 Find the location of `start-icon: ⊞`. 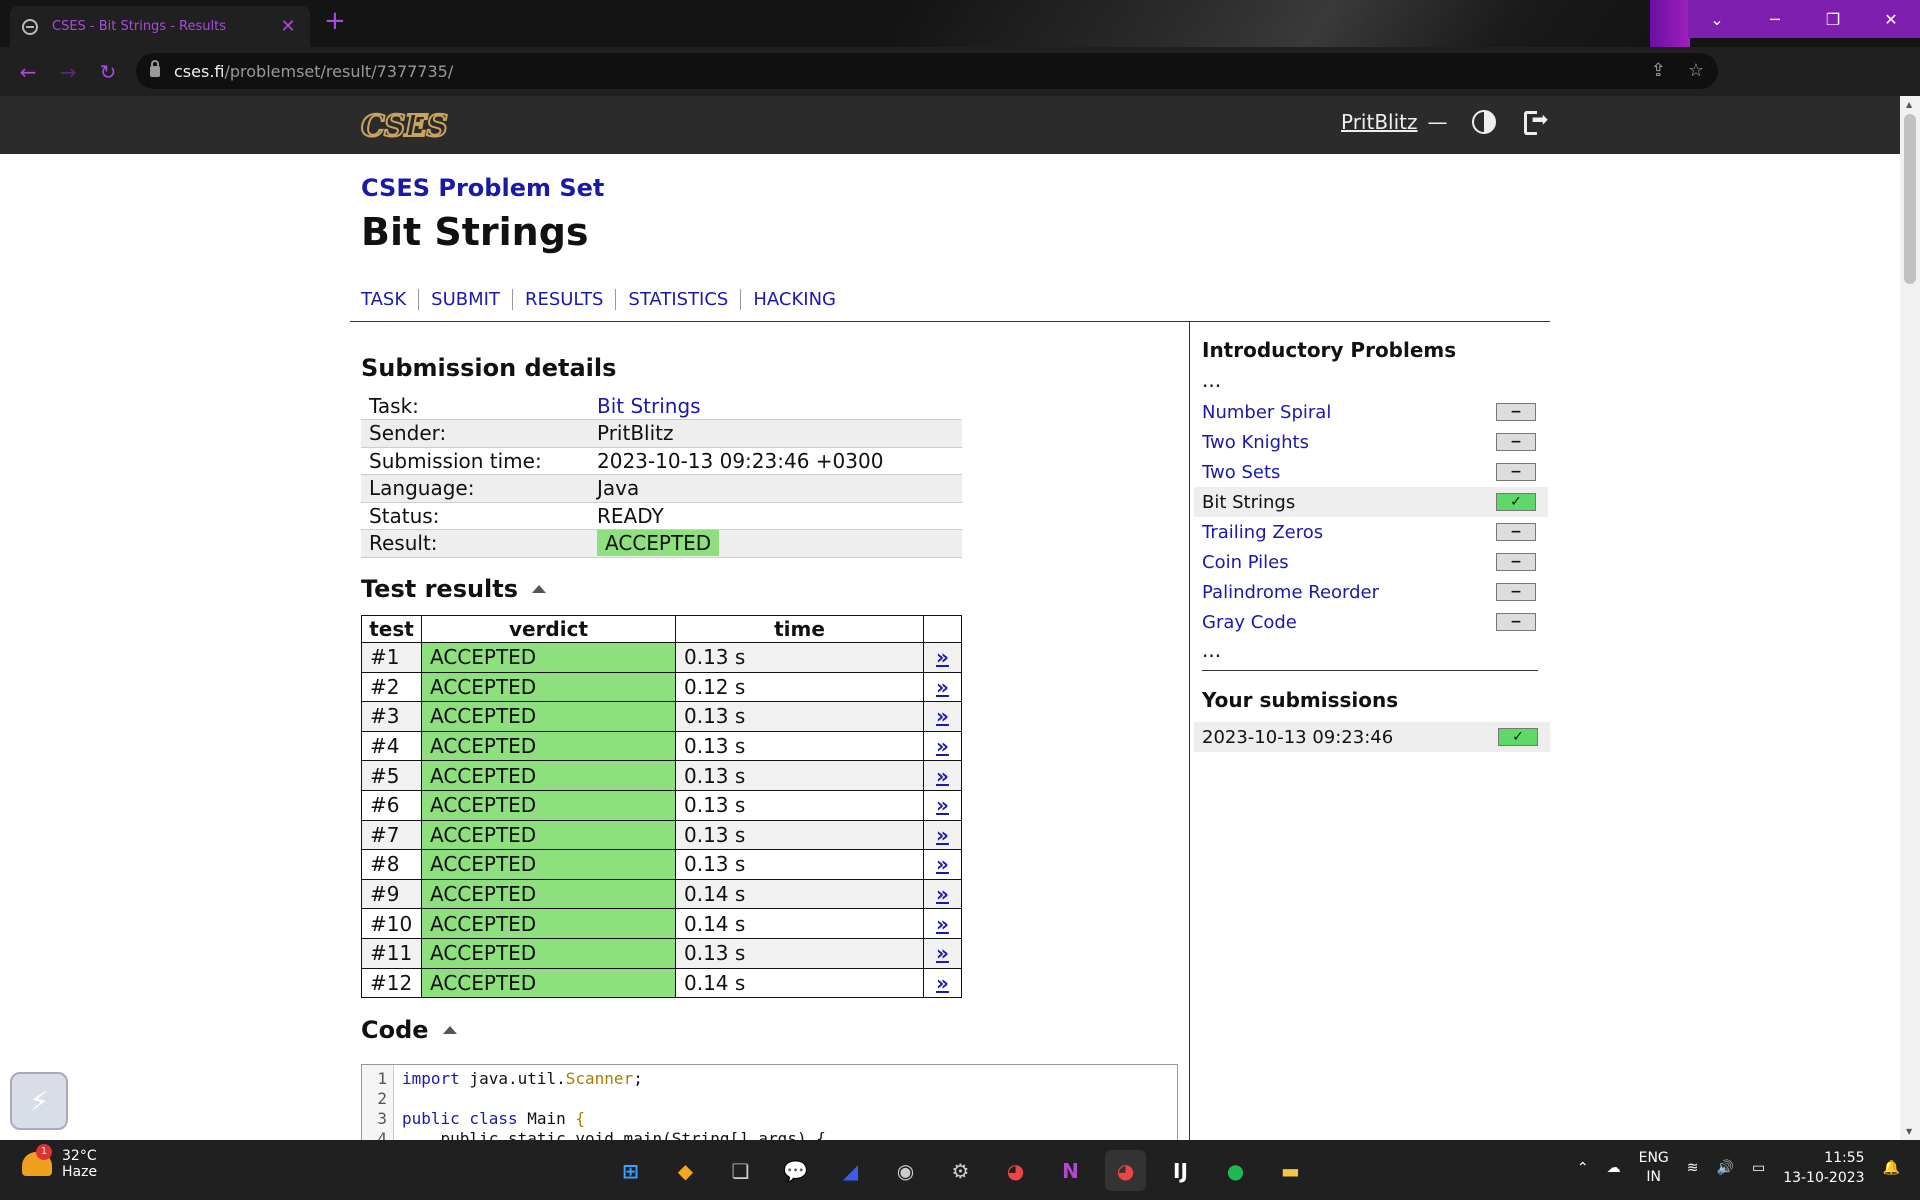

start-icon: ⊞ is located at coordinates (630, 1170).